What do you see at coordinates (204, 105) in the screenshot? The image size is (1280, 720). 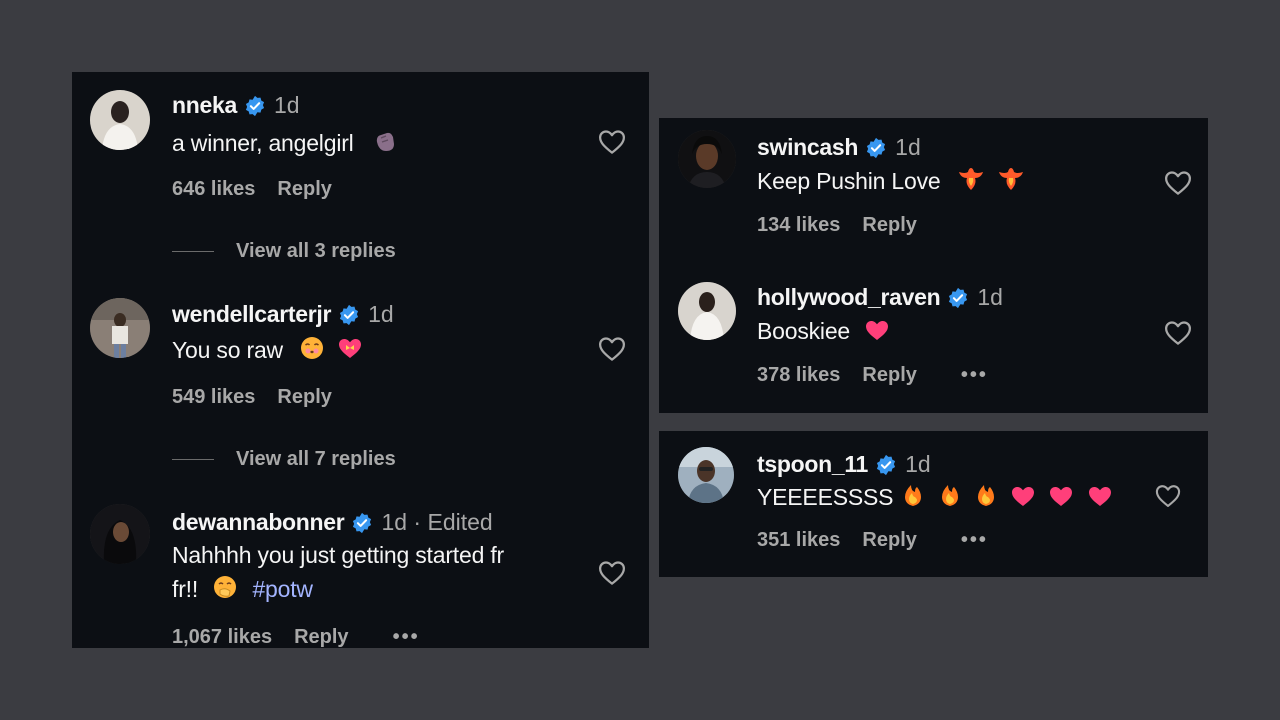 I see `username: nneka` at bounding box center [204, 105].